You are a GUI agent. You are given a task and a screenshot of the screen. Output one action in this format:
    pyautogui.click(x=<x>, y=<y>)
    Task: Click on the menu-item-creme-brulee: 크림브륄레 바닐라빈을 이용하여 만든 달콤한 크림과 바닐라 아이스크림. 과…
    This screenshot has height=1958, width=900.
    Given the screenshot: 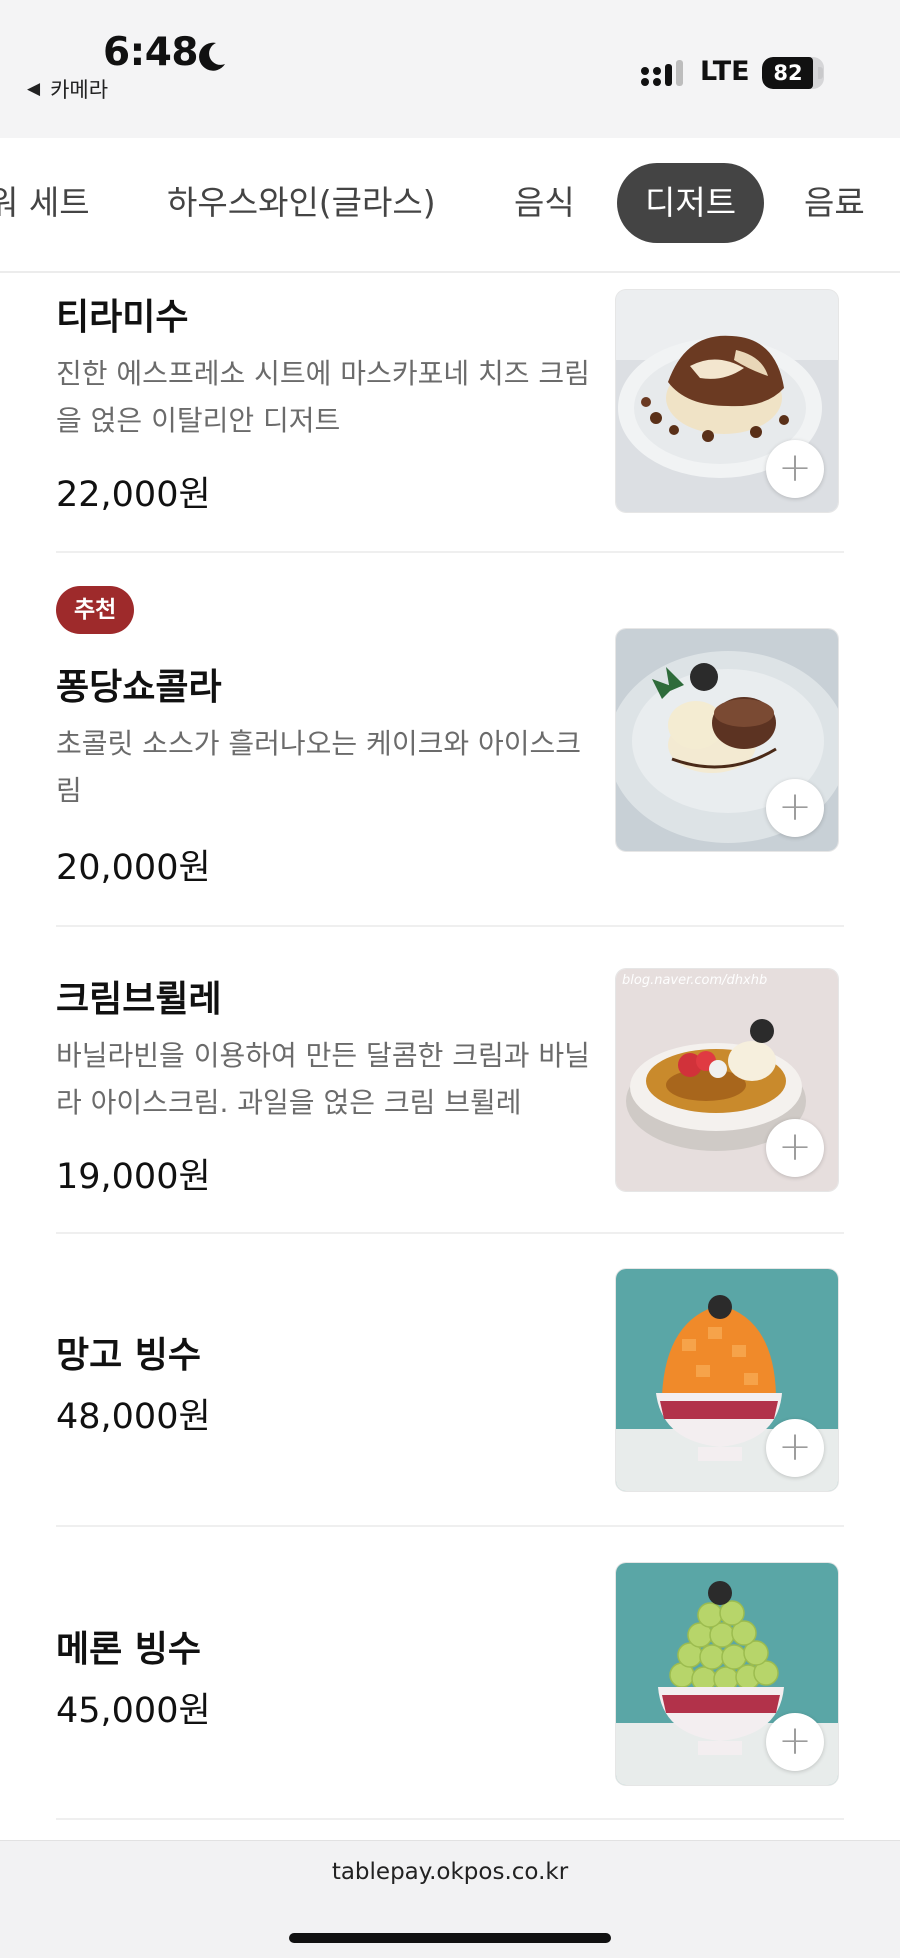 What is the action you would take?
    pyautogui.click(x=450, y=1080)
    